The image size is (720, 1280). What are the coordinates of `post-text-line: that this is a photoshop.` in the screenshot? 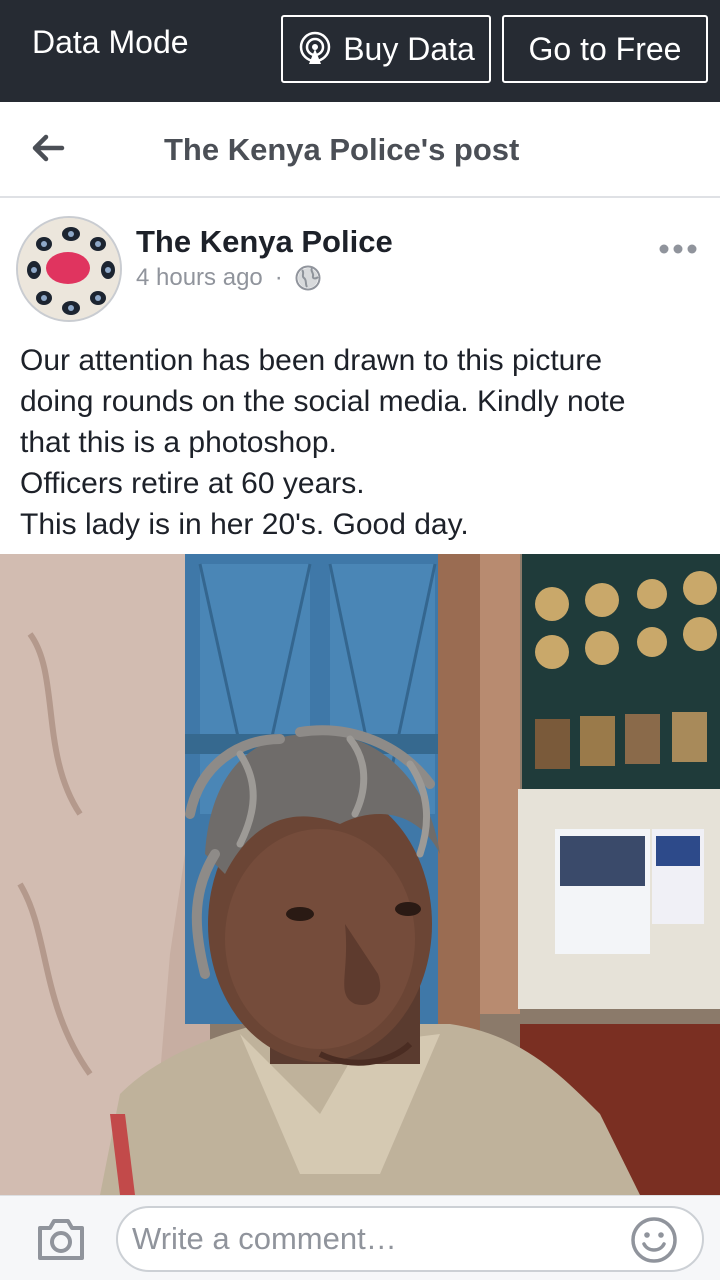 It's located at (178, 442).